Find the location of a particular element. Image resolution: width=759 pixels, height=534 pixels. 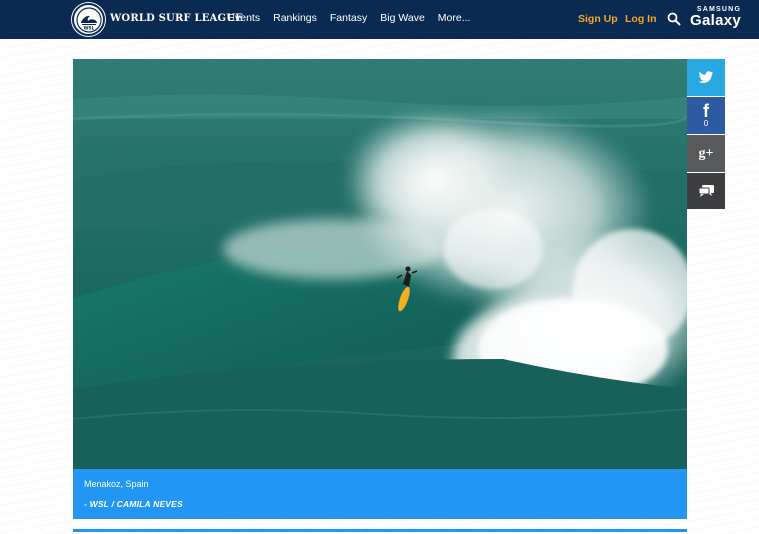

share-twitter-button is located at coordinates (706, 77).